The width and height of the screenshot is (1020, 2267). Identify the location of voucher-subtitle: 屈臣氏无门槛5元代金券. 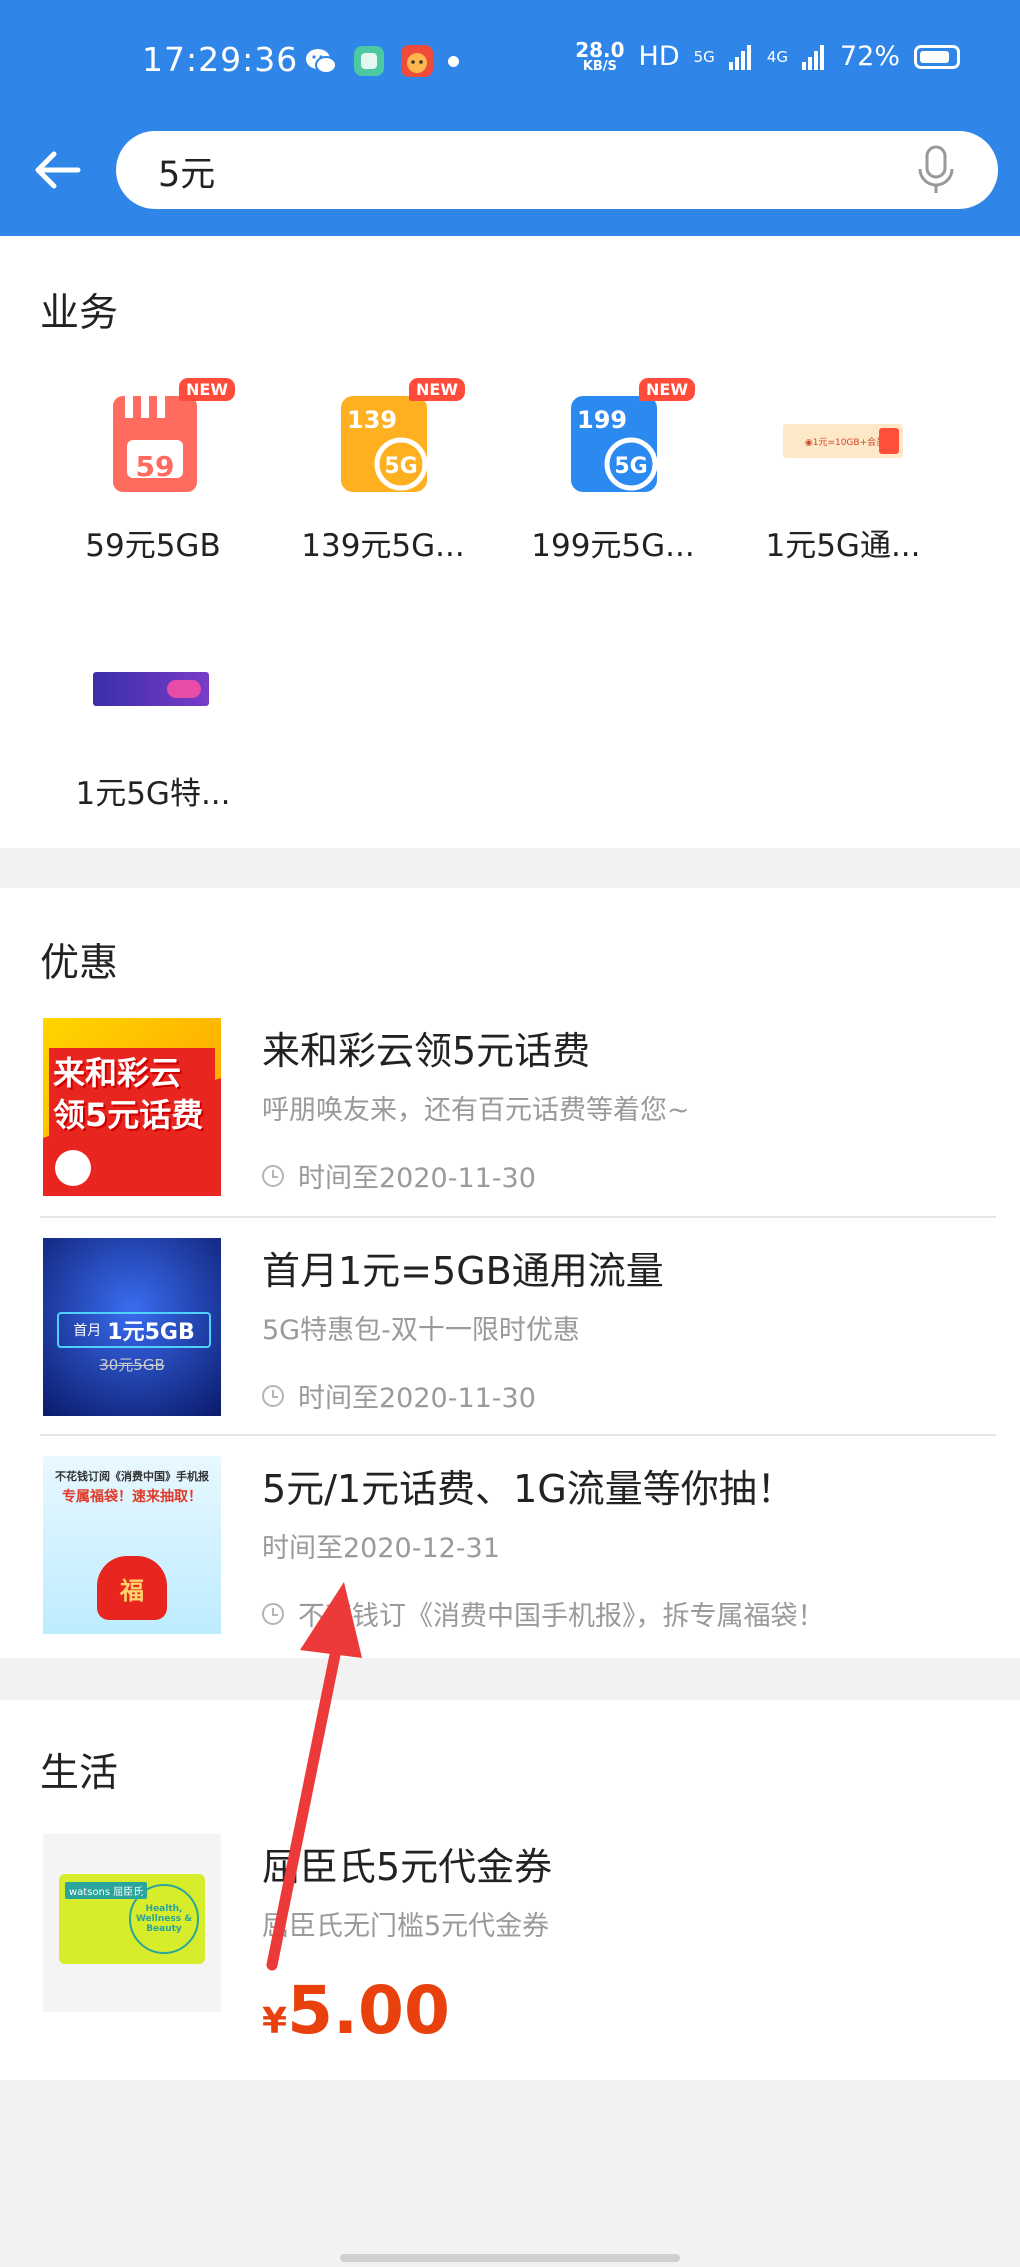
(406, 1926).